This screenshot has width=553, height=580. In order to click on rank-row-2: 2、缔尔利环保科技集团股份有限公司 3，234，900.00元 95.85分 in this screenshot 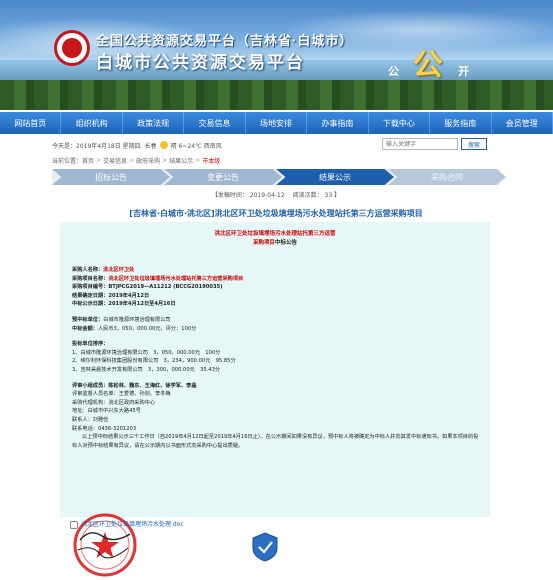, I will do `click(154, 361)`.